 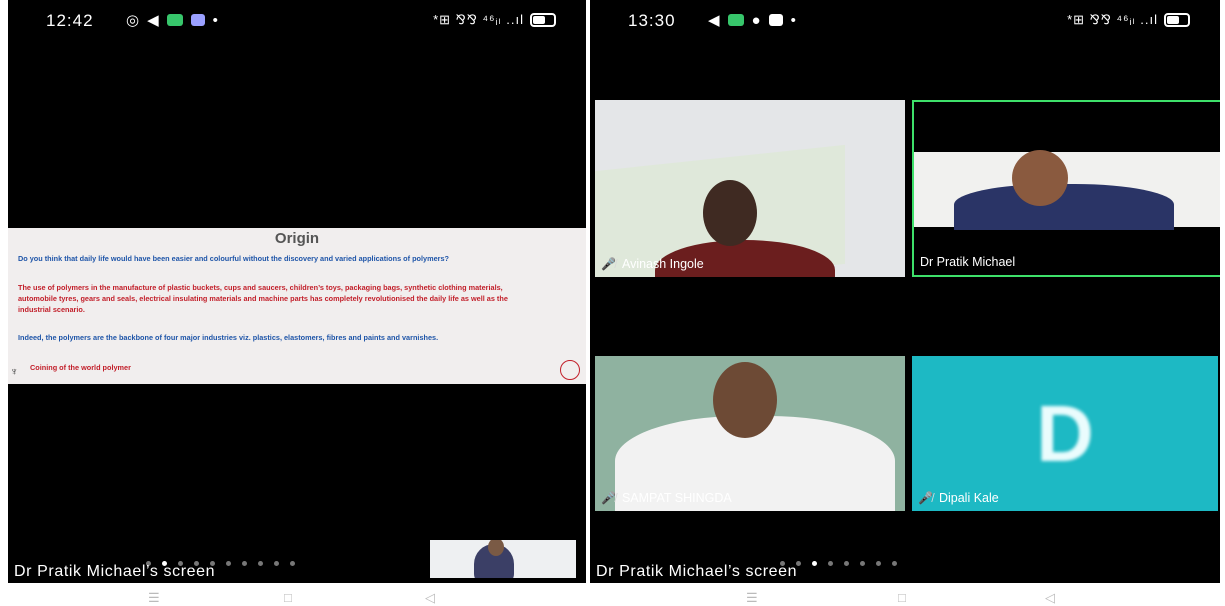 What do you see at coordinates (666, 498) in the screenshot?
I see `participant-name: 🎤̸ SAMPAT SHINGDA` at bounding box center [666, 498].